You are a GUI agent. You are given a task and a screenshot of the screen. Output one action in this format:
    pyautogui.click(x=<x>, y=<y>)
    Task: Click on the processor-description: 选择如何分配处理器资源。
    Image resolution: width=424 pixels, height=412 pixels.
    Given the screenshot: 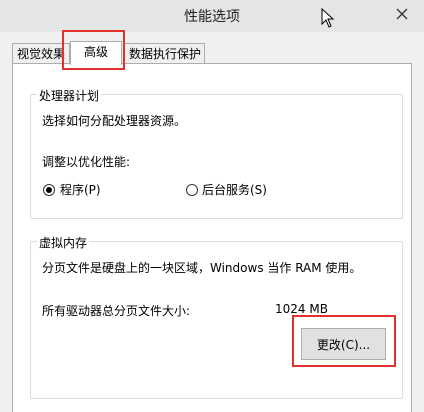 What is the action you would take?
    pyautogui.click(x=114, y=121)
    